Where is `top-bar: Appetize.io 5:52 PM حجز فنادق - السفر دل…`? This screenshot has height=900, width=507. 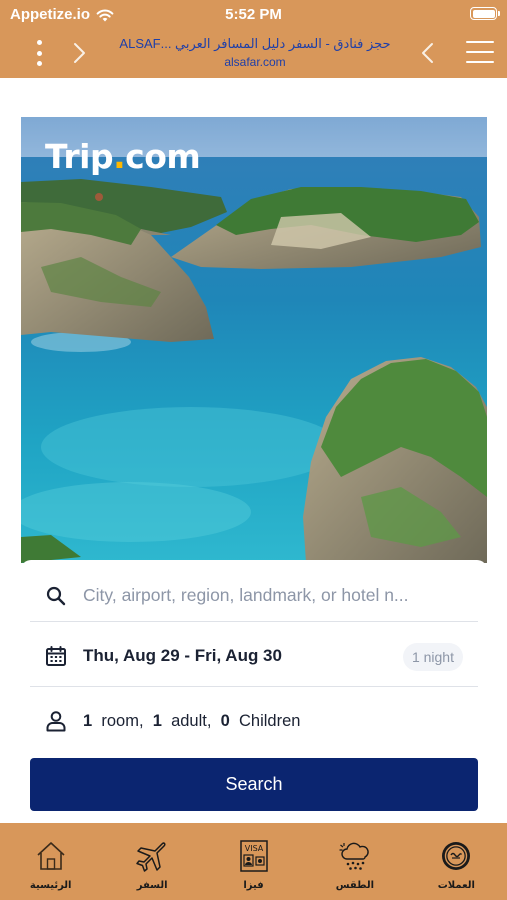
top-bar: Appetize.io 5:52 PM حجز فنادق - السفر دل… is located at coordinates (253, 39).